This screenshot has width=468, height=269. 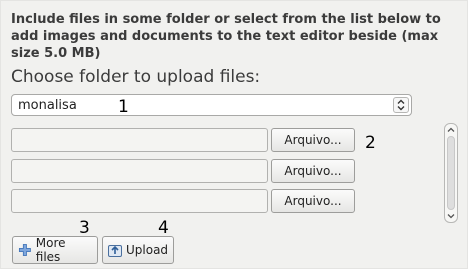 What do you see at coordinates (163, 228) in the screenshot?
I see `callout-4: 4` at bounding box center [163, 228].